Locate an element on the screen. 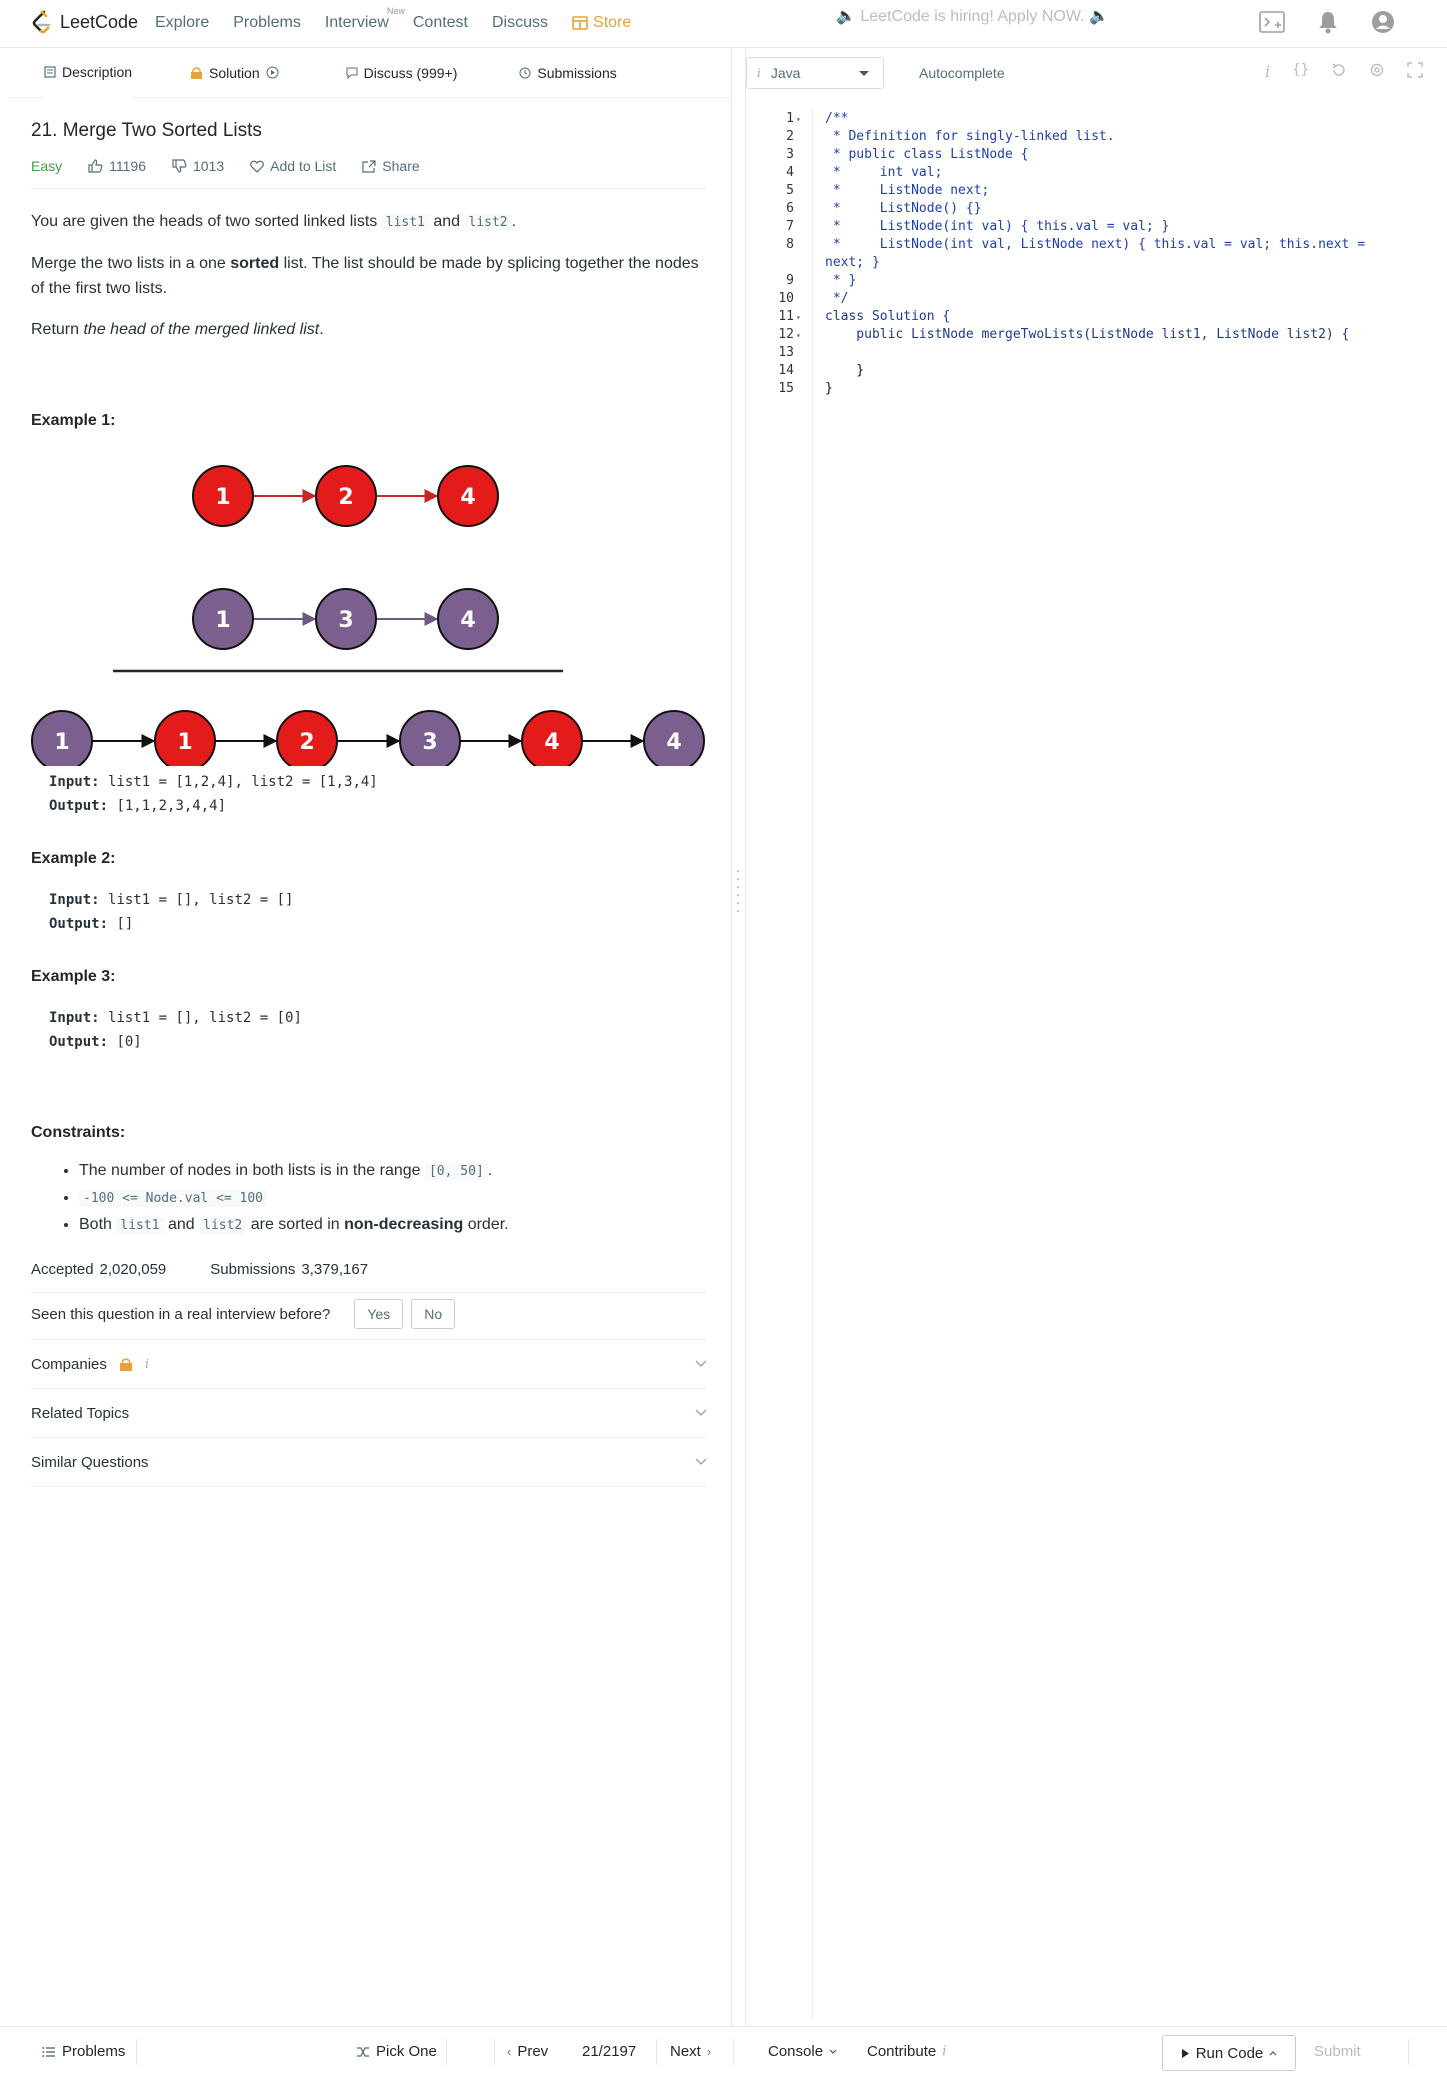 The height and width of the screenshot is (2076, 1447). line-number: 9 is located at coordinates (790, 280).